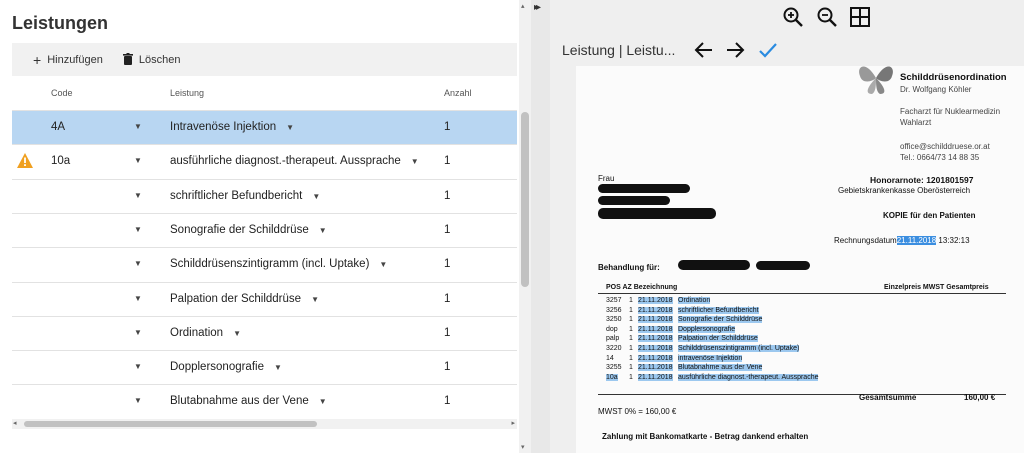 The image size is (1024, 453). What do you see at coordinates (704, 50) in the screenshot?
I see `arrow-left-icon` at bounding box center [704, 50].